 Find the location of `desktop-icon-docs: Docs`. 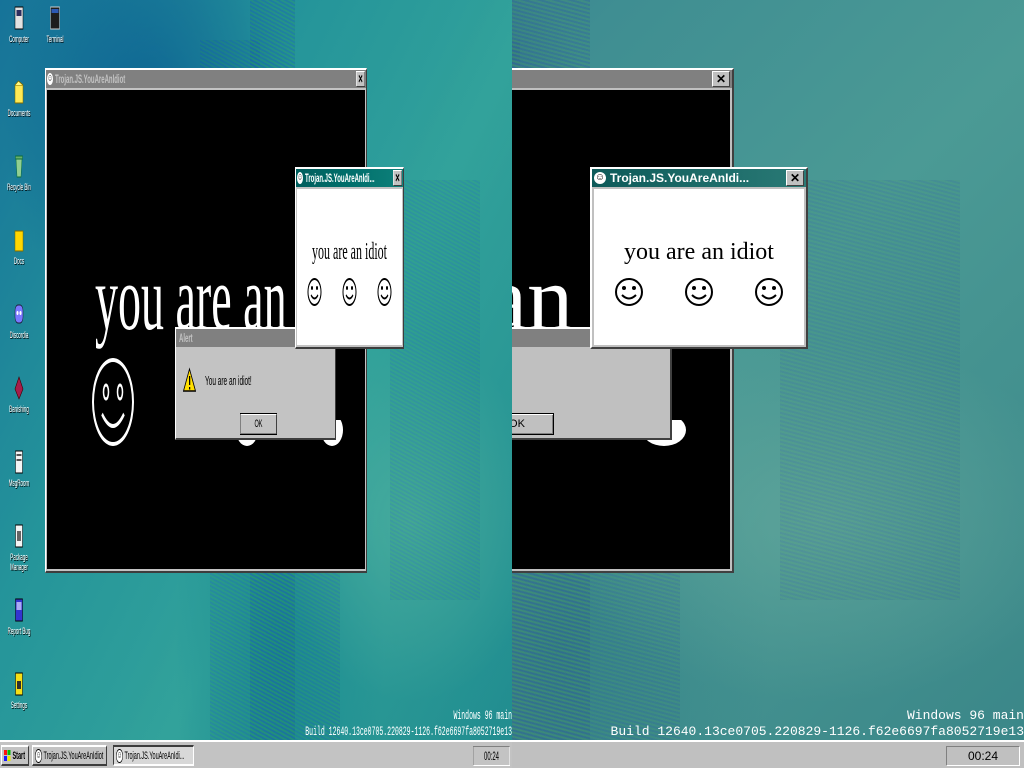

desktop-icon-docs: Docs is located at coordinates (19, 246).